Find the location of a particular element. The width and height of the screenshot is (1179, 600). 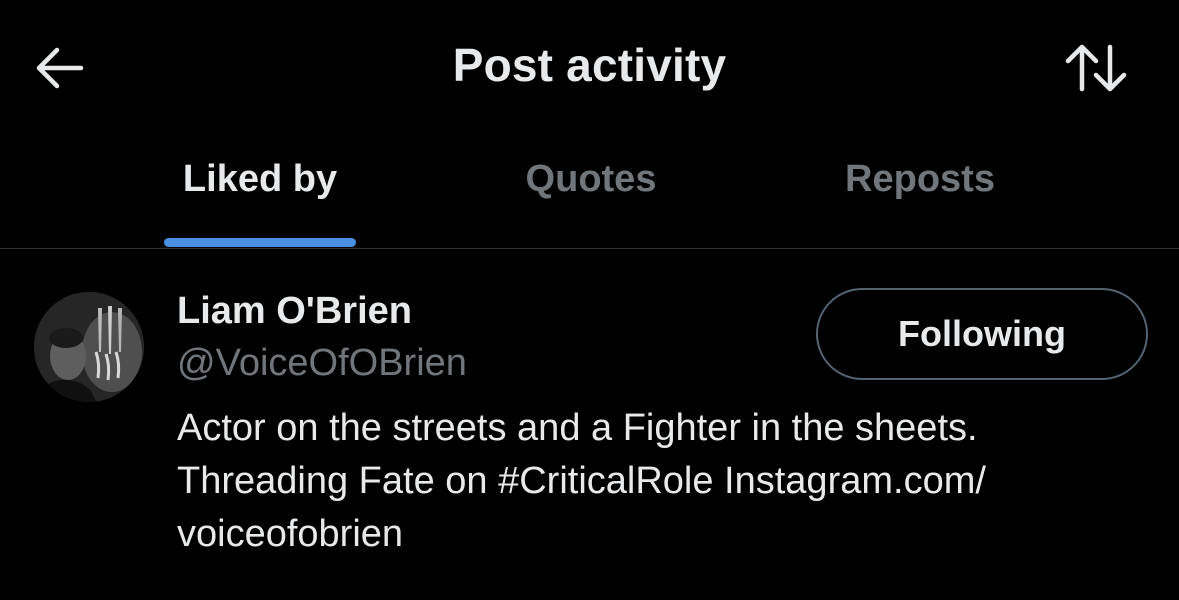

sort-button is located at coordinates (1096, 68).